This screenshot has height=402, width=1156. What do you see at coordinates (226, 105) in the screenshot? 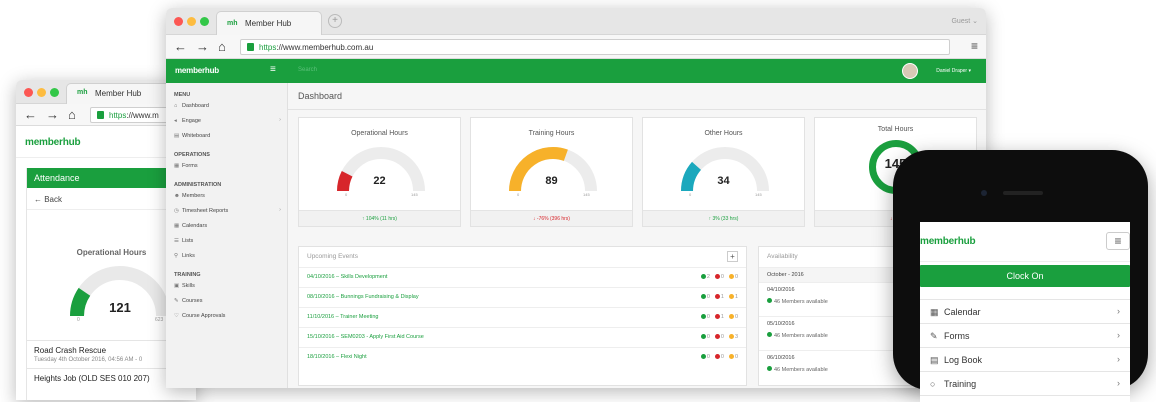
I see `sidebar-item: ⌂ Dashboard` at bounding box center [226, 105].